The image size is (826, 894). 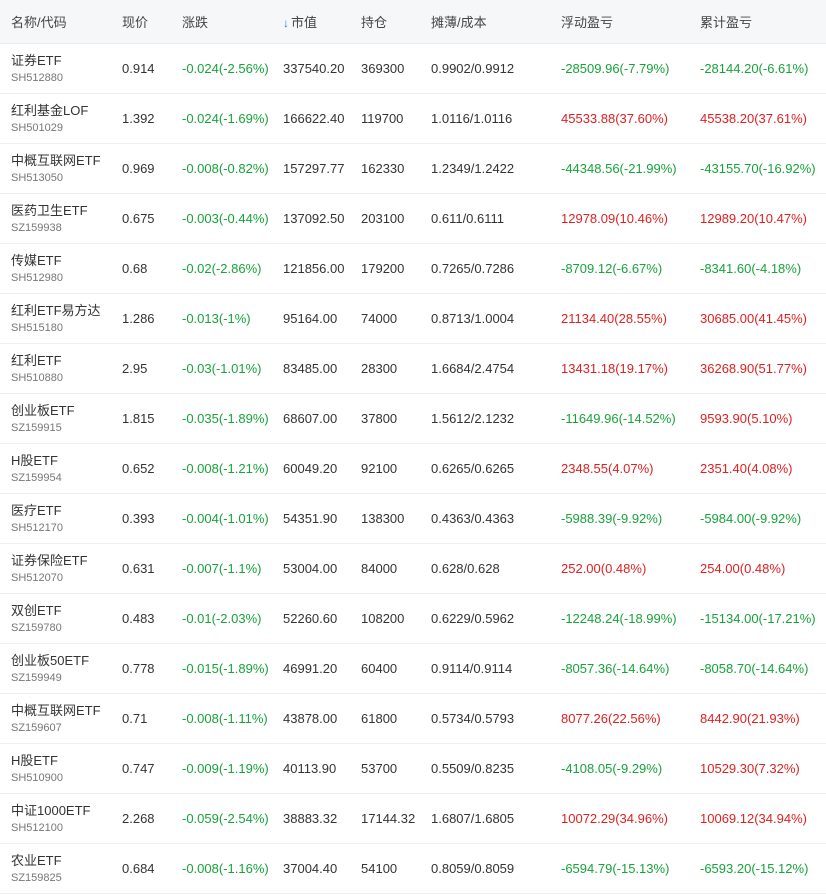 What do you see at coordinates (619, 21) in the screenshot?
I see `header-float-pnl: 浮动盈亏` at bounding box center [619, 21].